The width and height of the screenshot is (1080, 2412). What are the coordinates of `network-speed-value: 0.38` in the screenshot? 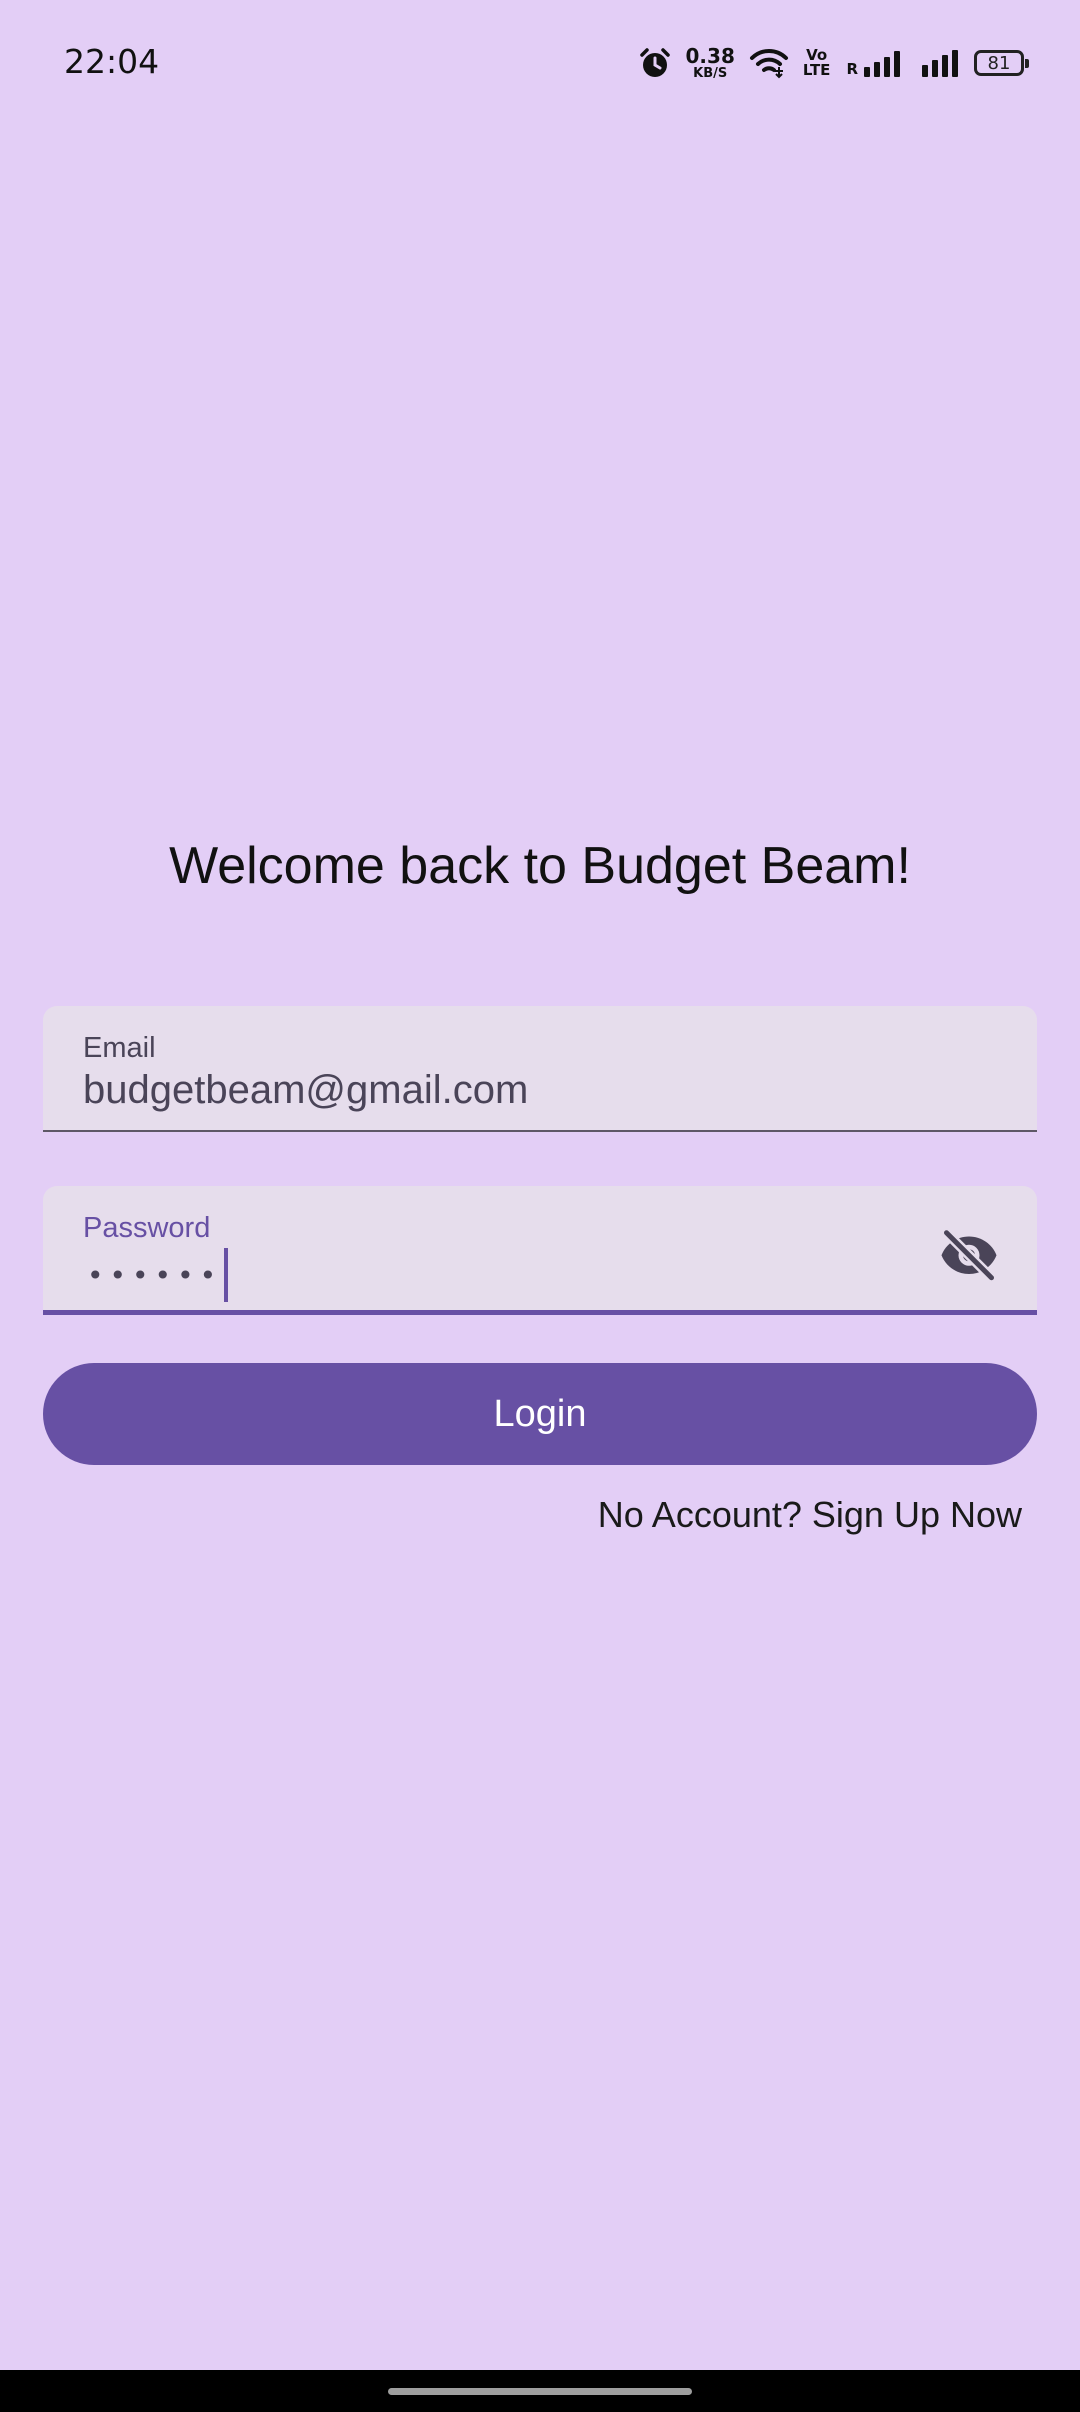 It's located at (710, 56).